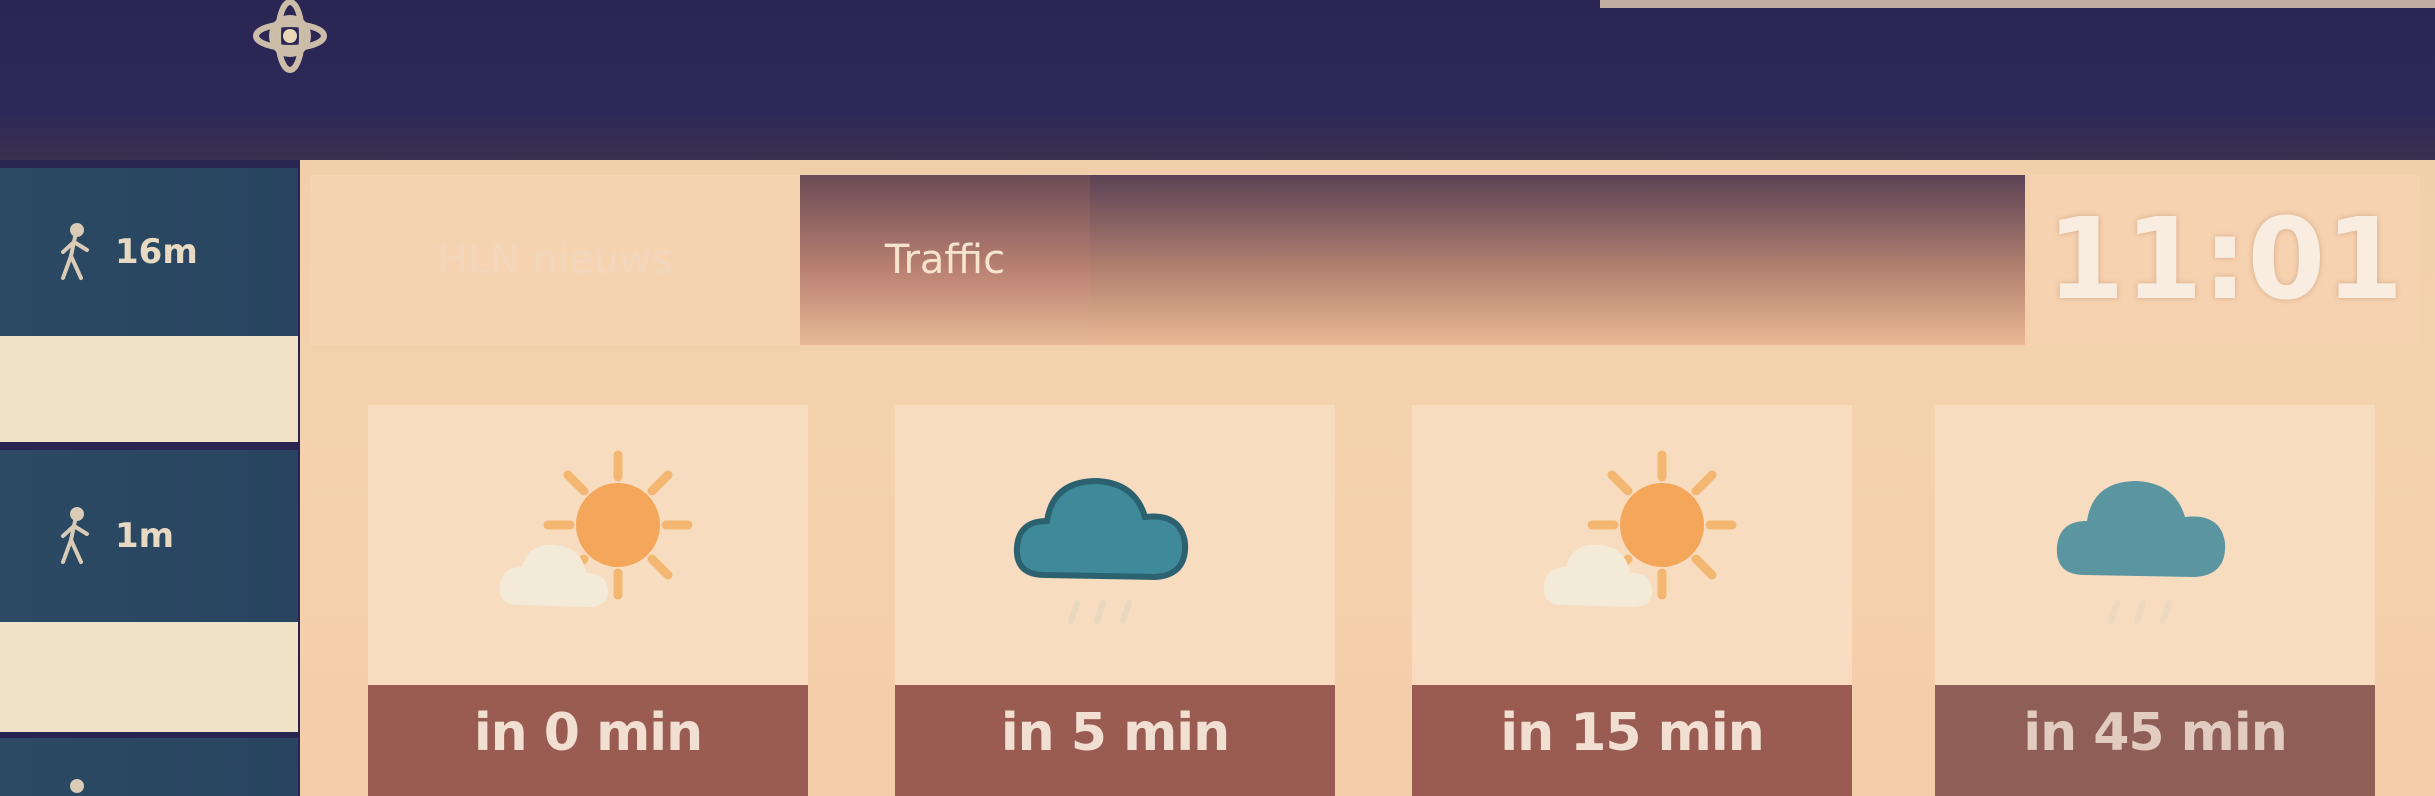 Image resolution: width=2435 pixels, height=796 pixels. I want to click on clock-time: 11:01, so click(2225, 260).